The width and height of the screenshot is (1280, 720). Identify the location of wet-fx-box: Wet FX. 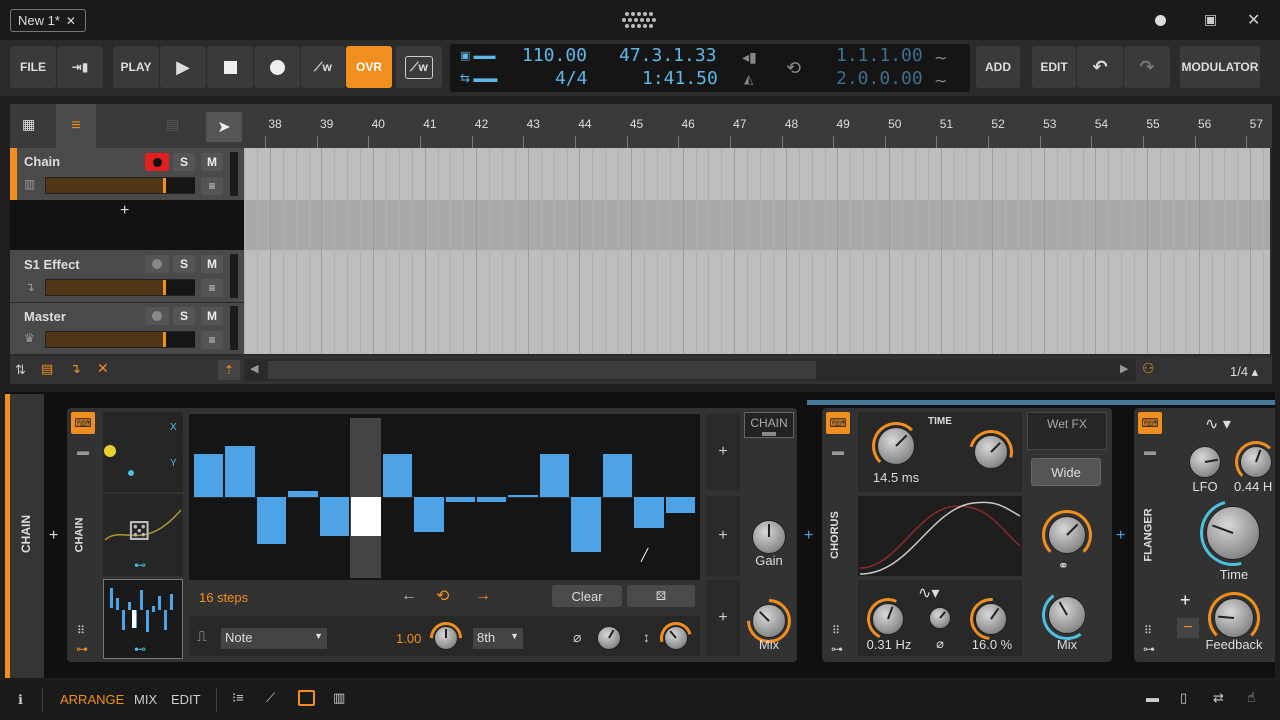
(1067, 431).